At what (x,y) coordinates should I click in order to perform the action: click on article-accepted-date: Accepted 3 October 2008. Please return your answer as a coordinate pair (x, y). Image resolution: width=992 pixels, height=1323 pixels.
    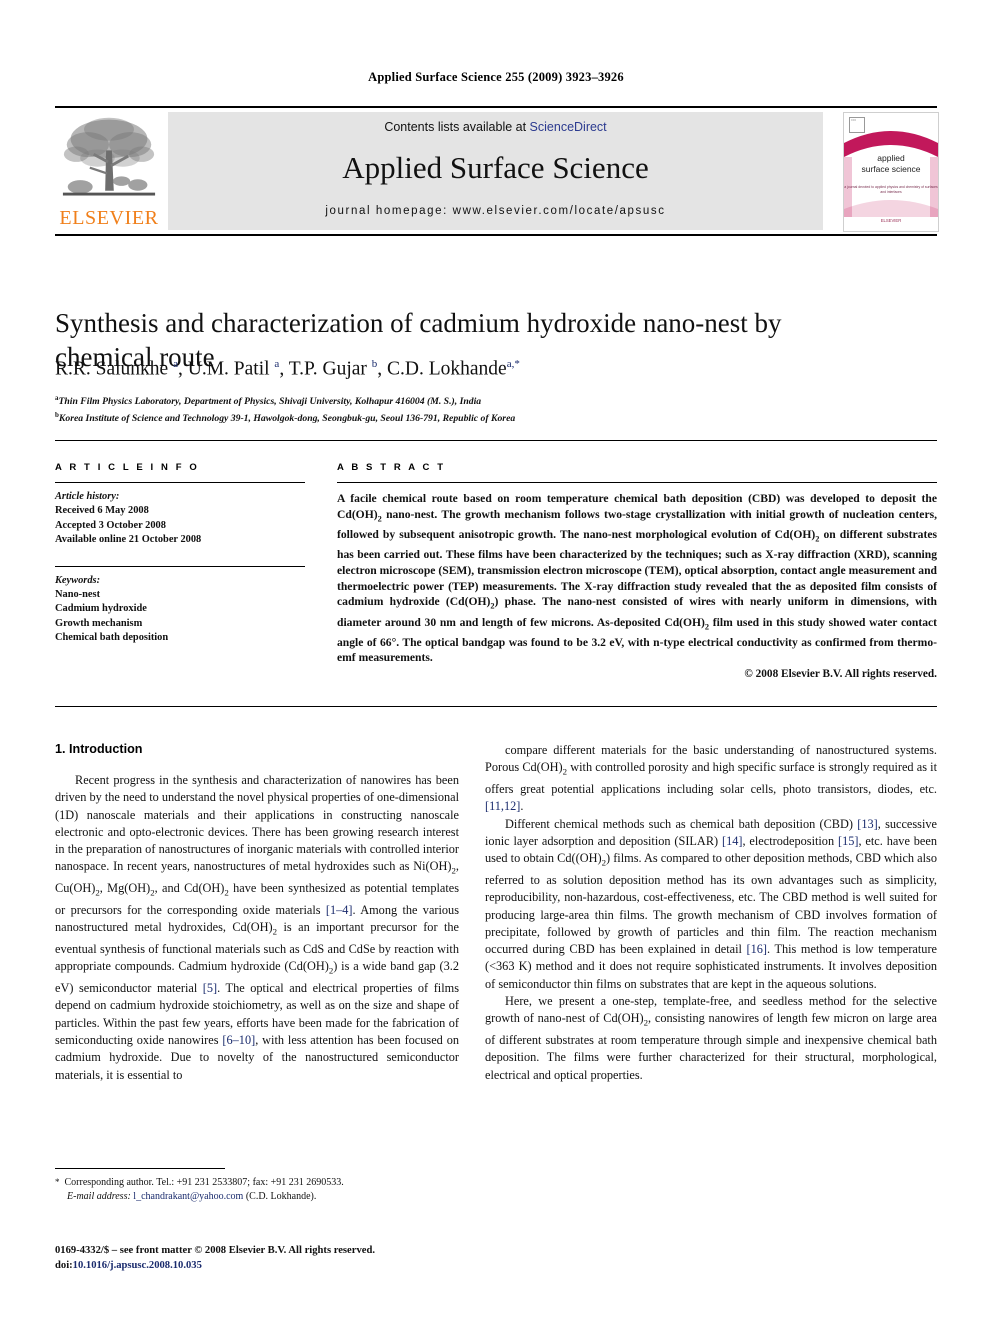
    Looking at the image, I should click on (110, 525).